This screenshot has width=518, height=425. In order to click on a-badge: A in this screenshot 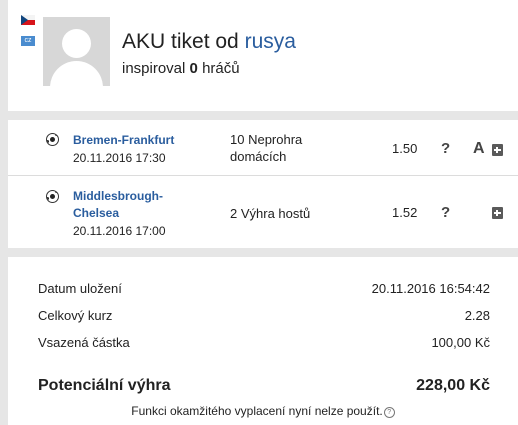, I will do `click(479, 148)`.